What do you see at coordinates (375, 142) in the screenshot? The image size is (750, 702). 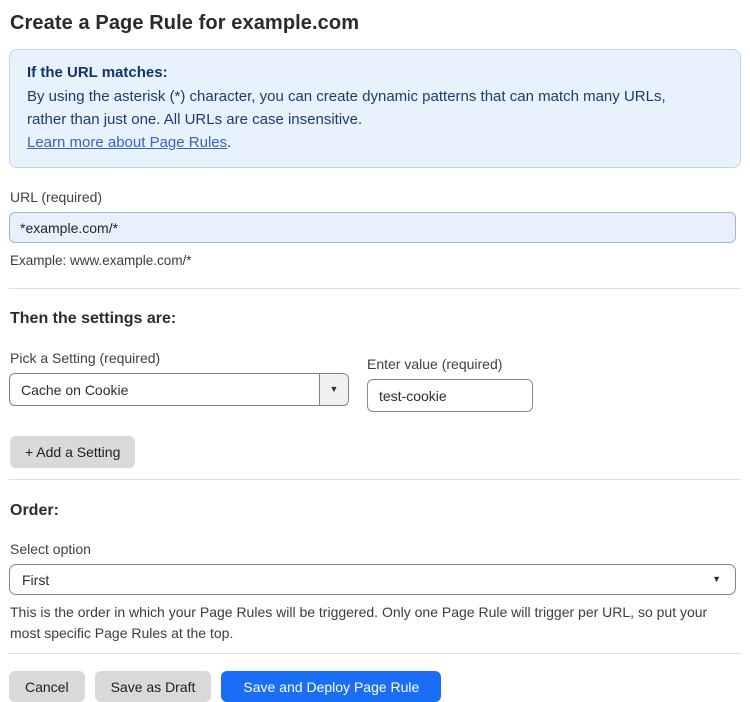 I see `info-box-link-line: Learn more about Page Rules.` at bounding box center [375, 142].